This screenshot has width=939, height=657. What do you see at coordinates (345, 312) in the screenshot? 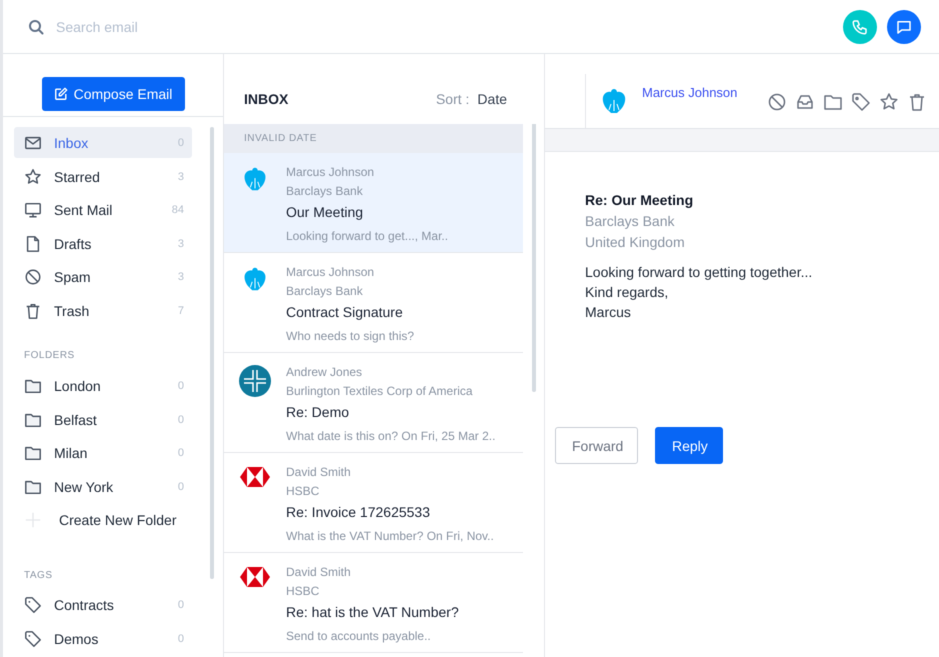
I see `email-subject: Contract Signature` at bounding box center [345, 312].